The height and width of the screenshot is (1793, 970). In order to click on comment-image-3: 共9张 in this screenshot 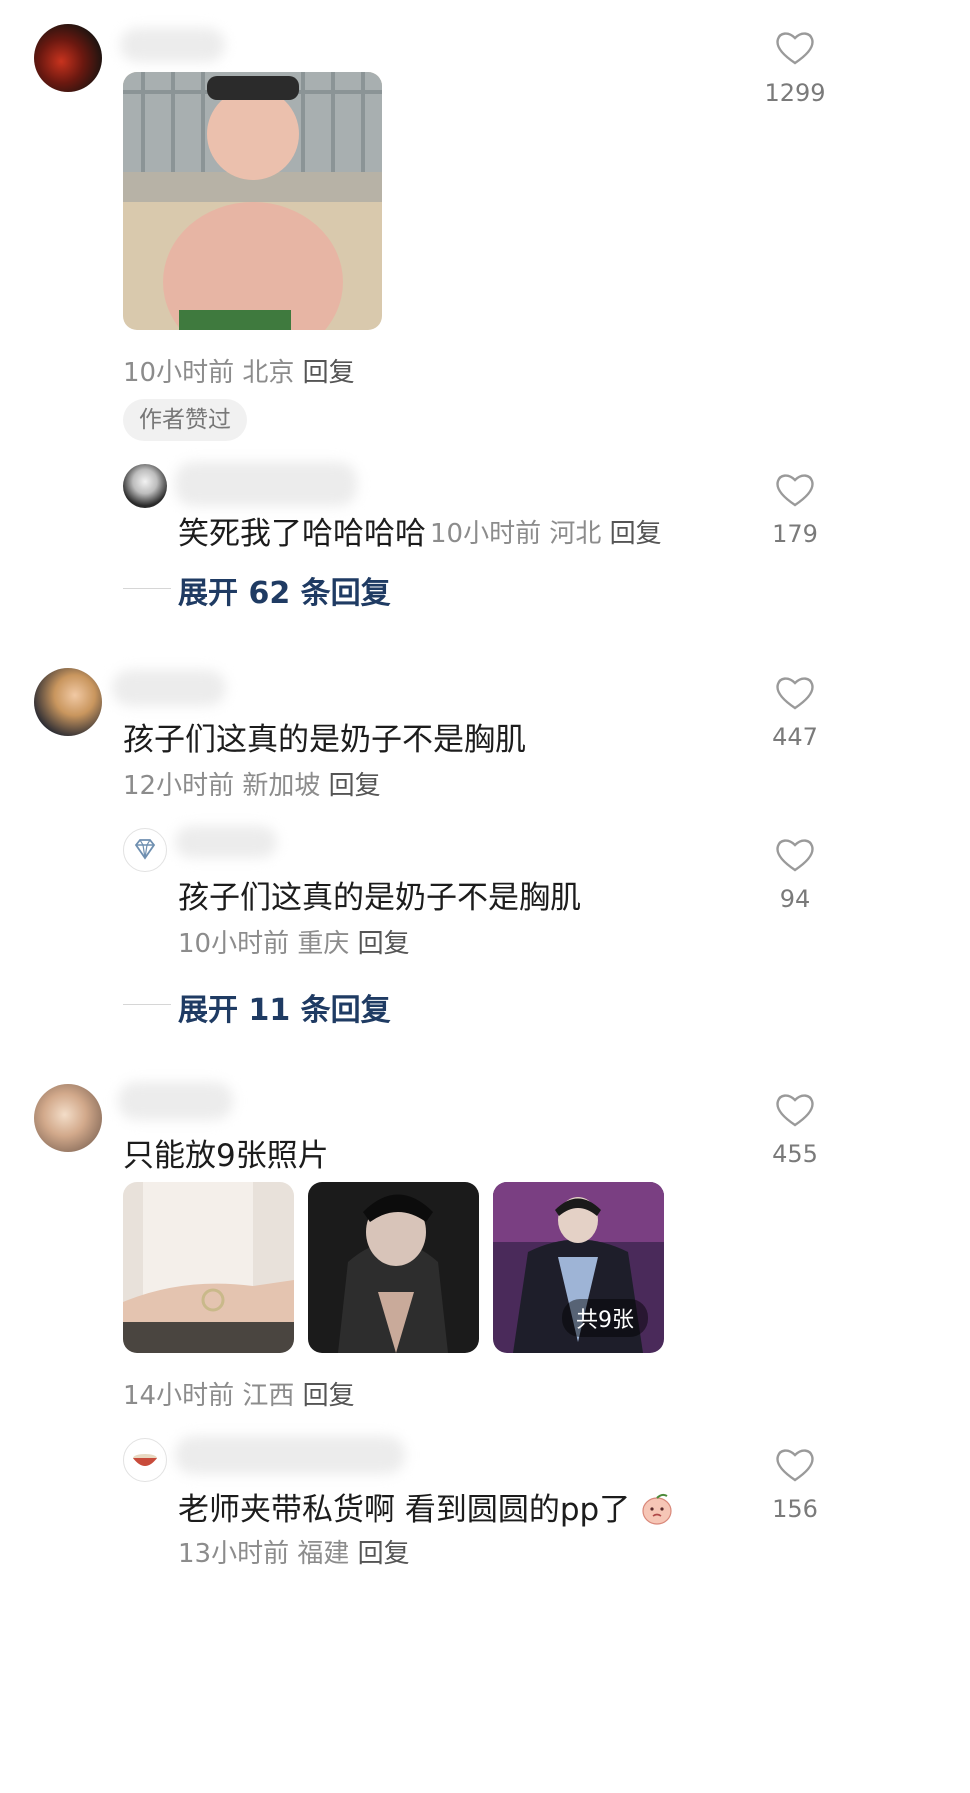, I will do `click(578, 1267)`.